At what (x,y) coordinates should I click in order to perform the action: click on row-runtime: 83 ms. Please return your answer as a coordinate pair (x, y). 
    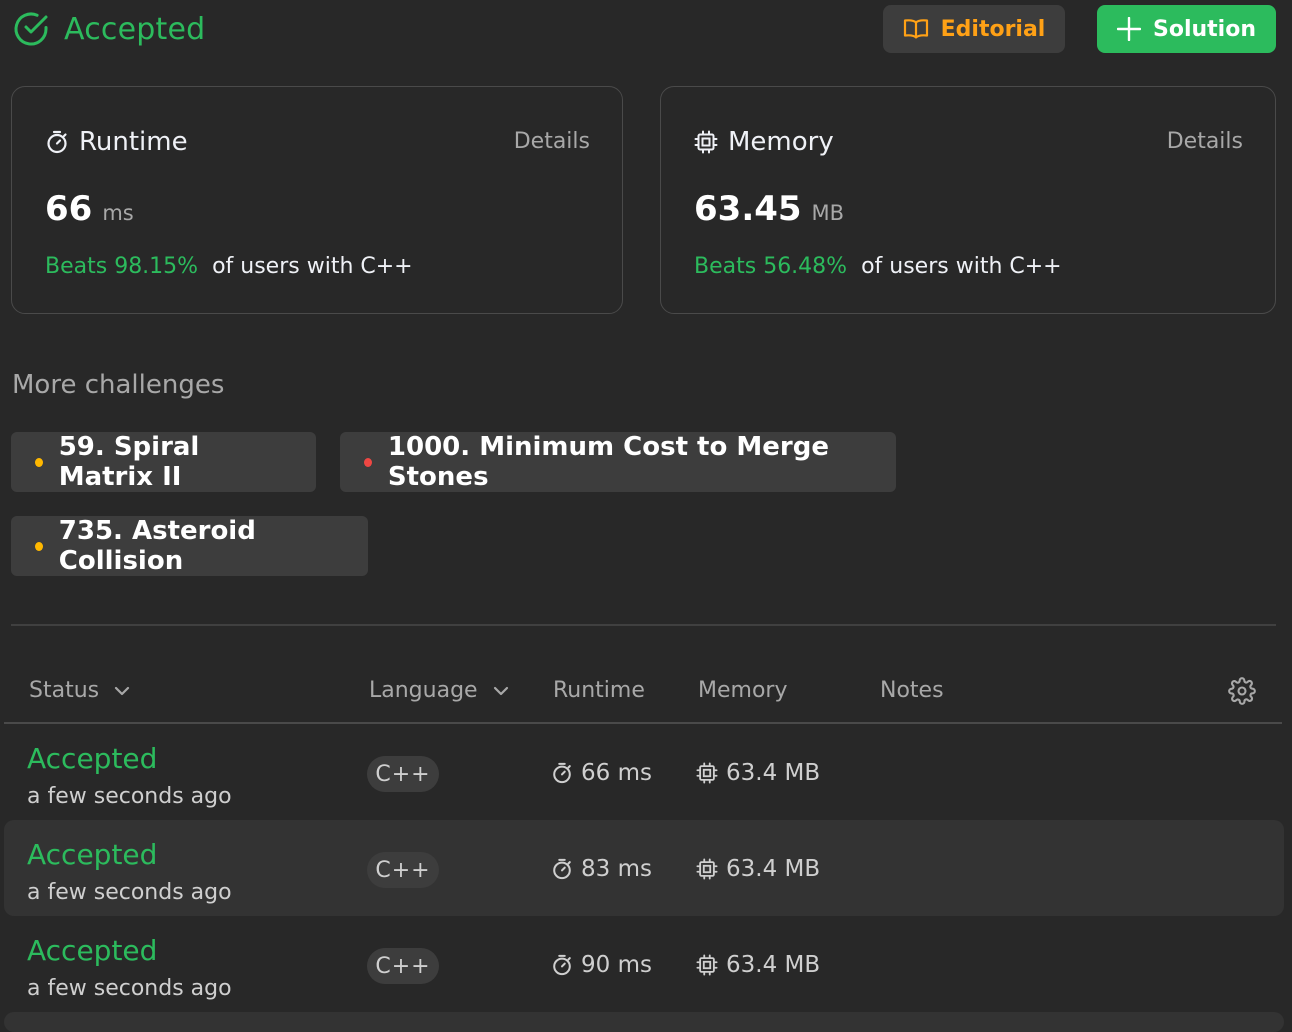
    Looking at the image, I should click on (601, 869).